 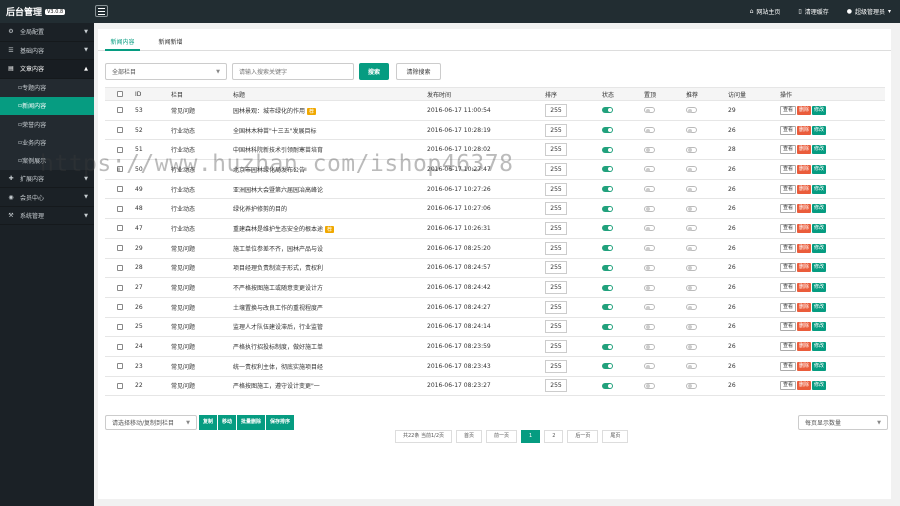 I want to click on sidebar-subitem-6: ▫ 业务内容, so click(x=47, y=142).